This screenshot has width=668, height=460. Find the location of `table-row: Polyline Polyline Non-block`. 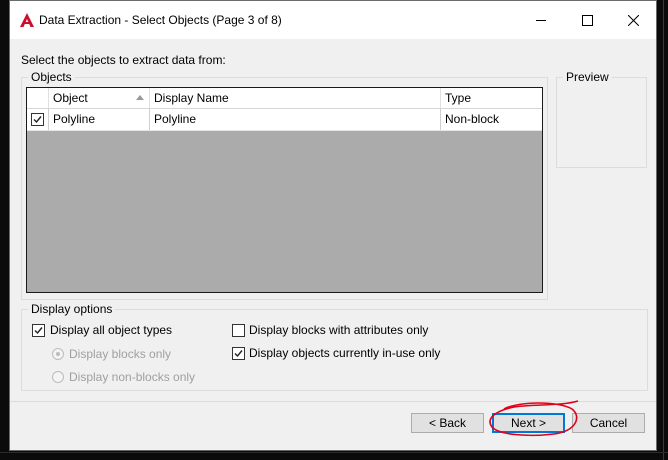

table-row: Polyline Polyline Non-block is located at coordinates (284, 120).